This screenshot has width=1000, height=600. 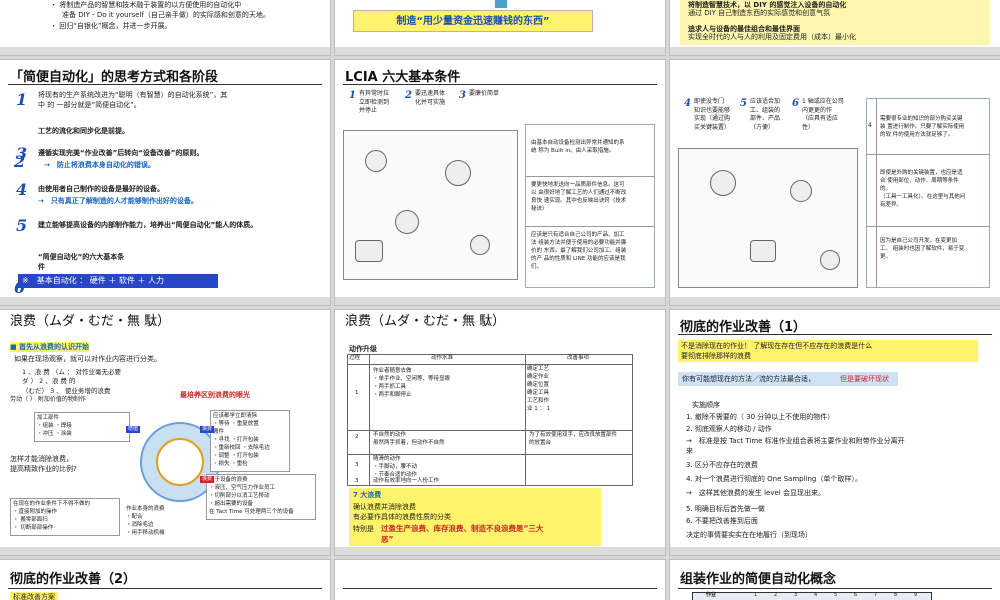 I want to click on step: 1. 撤除不需要的（ 30 分钟以上不使用的物件）, so click(x=760, y=417).